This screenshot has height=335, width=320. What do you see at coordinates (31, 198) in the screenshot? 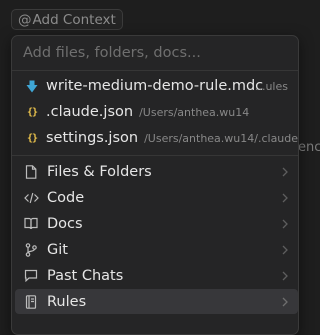
I see `code-icon` at bounding box center [31, 198].